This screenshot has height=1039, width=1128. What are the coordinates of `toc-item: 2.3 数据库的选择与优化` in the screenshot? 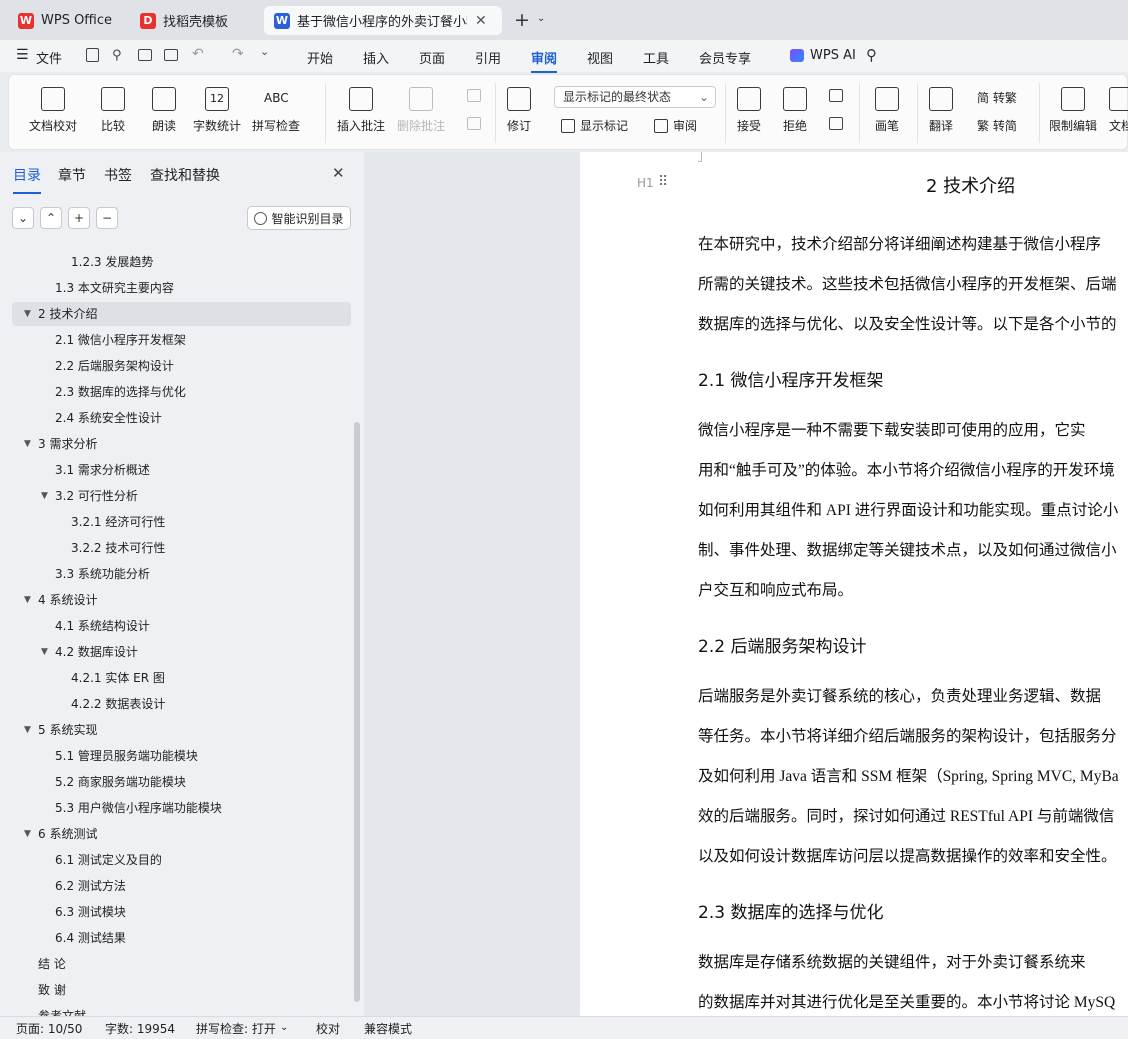 It's located at (170, 392).